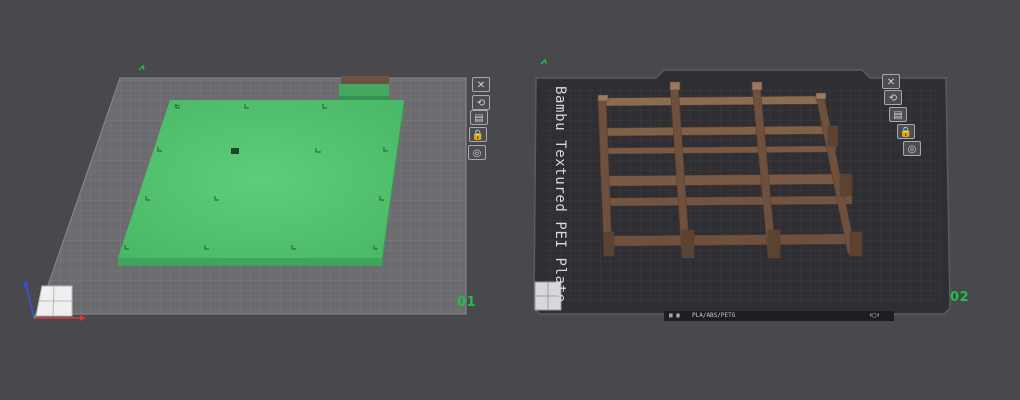  Describe the element at coordinates (54, 301) in the screenshot. I see `plate-1-origin-tile` at that location.